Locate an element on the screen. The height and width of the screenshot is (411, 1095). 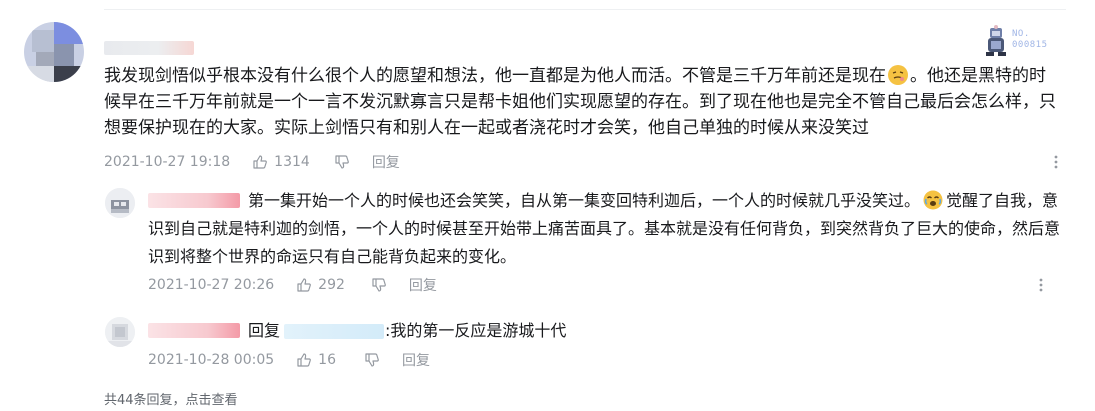
mentioned-username is located at coordinates (334, 331).